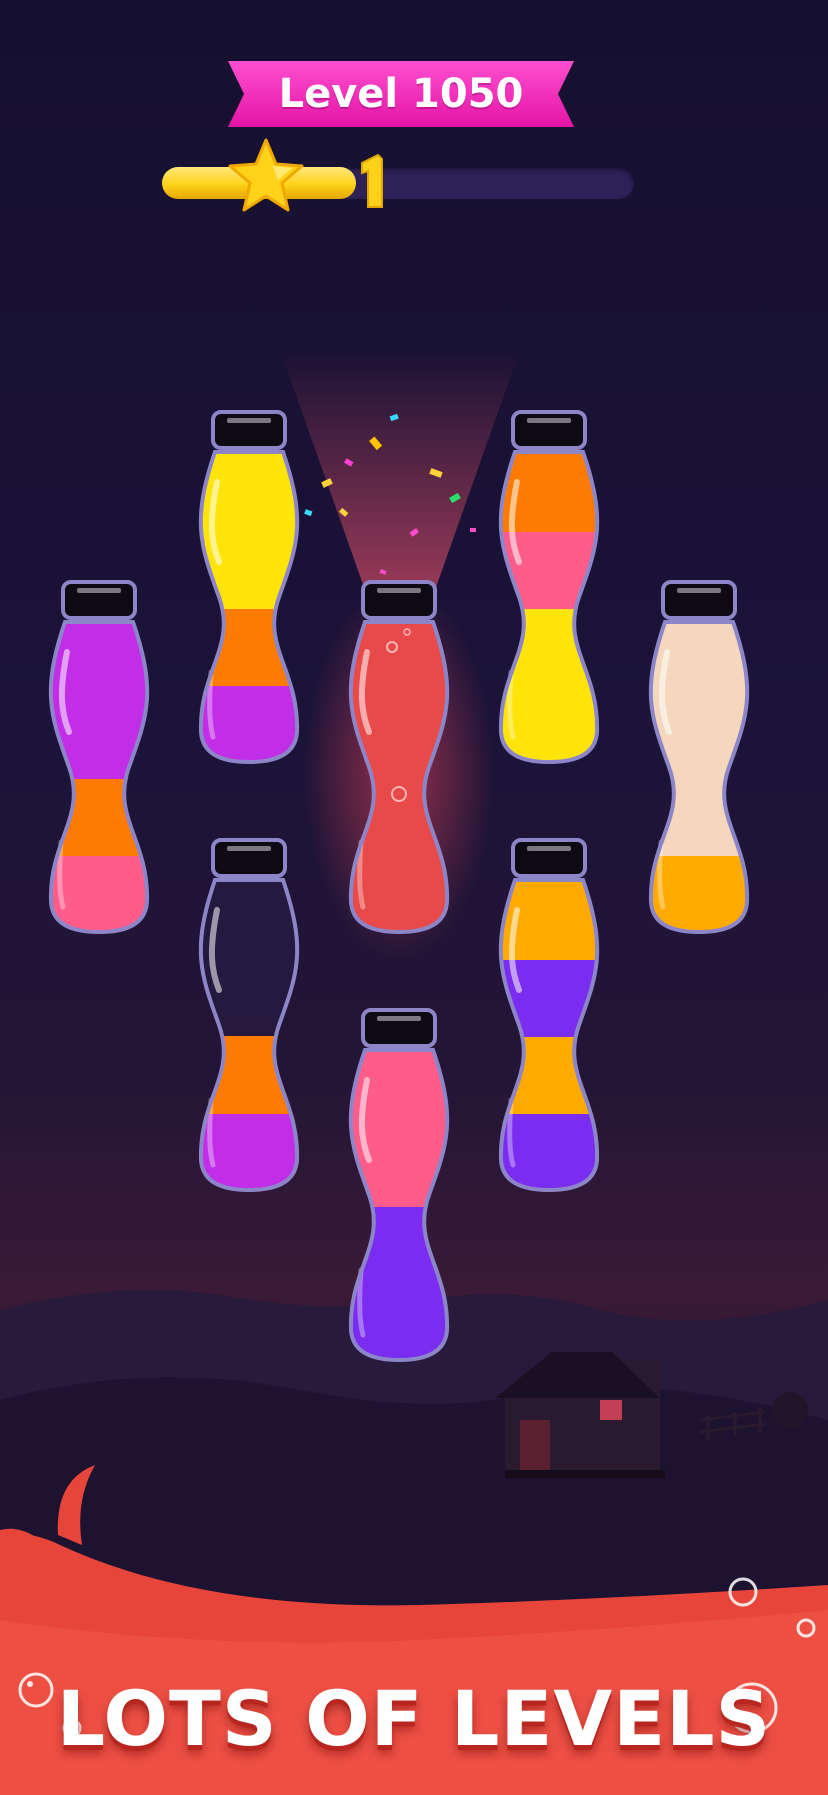 Image resolution: width=828 pixels, height=1795 pixels. Describe the element at coordinates (414, 1718) in the screenshot. I see `promo-title: LOTS OF LEVELS` at that location.